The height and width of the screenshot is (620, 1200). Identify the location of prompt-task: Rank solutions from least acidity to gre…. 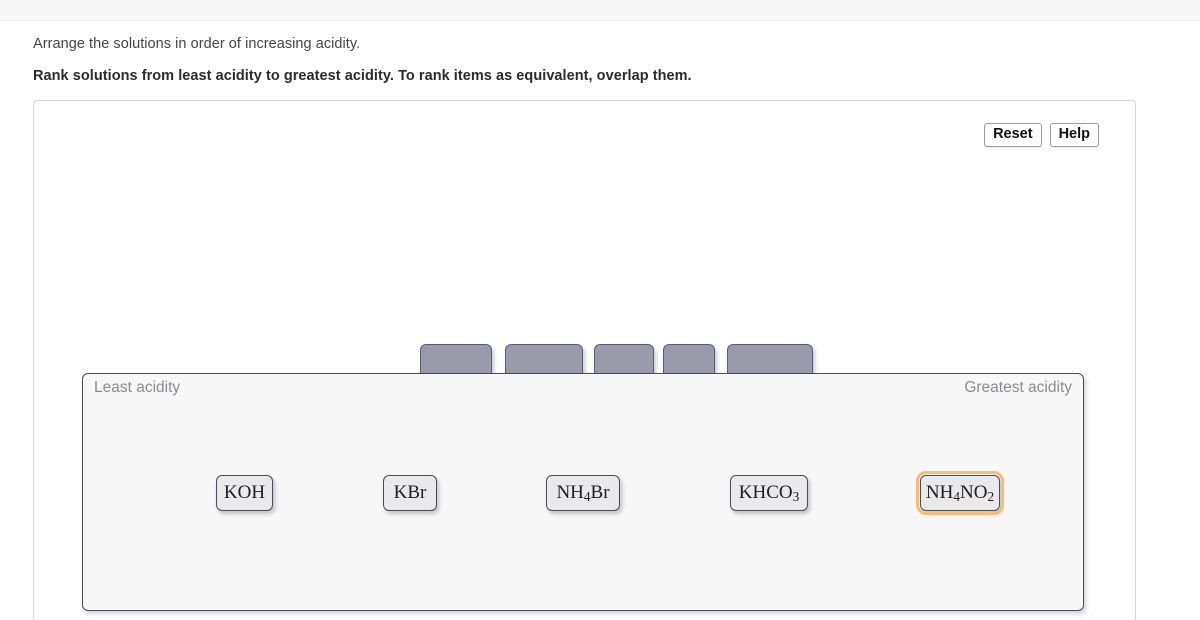
(362, 76).